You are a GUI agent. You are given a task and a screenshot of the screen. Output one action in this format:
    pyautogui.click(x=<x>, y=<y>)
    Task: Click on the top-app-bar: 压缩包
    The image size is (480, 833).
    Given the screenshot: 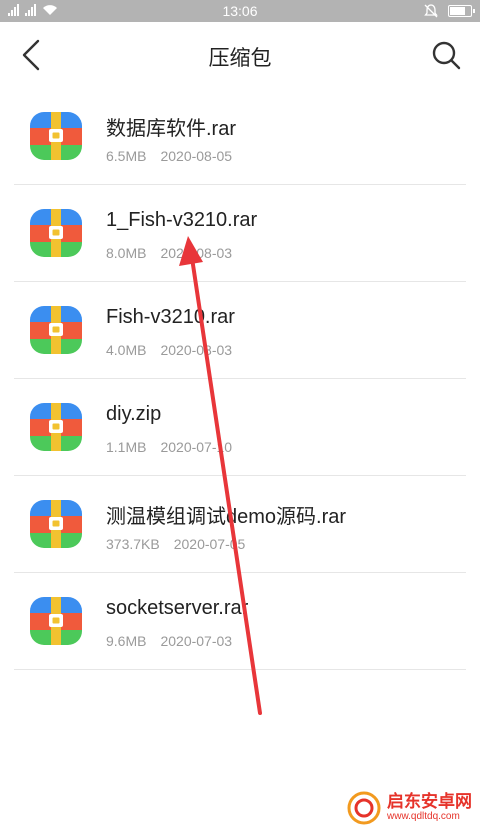 What is the action you would take?
    pyautogui.click(x=240, y=55)
    